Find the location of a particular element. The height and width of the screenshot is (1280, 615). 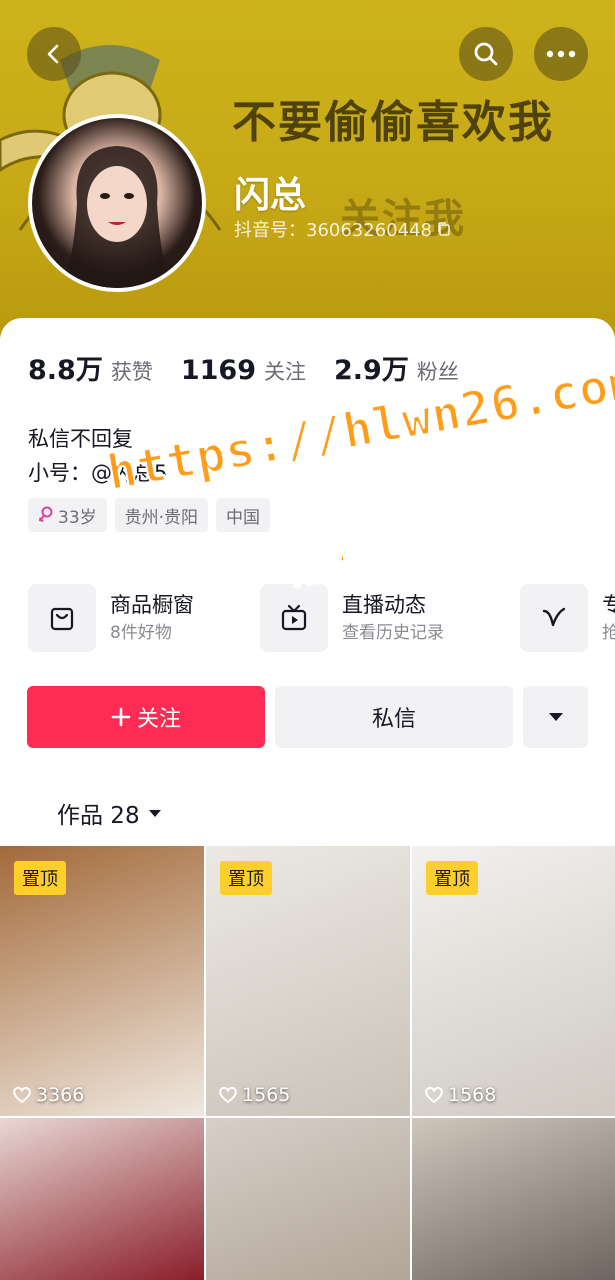

avatar is located at coordinates (117, 203).